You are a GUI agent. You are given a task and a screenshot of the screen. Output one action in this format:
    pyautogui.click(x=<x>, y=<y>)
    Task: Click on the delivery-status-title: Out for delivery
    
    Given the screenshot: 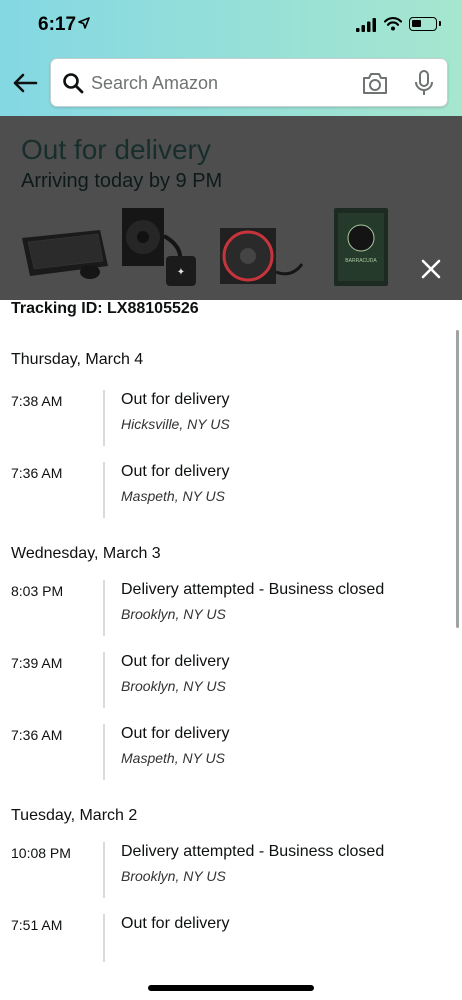 What is the action you would take?
    pyautogui.click(x=116, y=149)
    